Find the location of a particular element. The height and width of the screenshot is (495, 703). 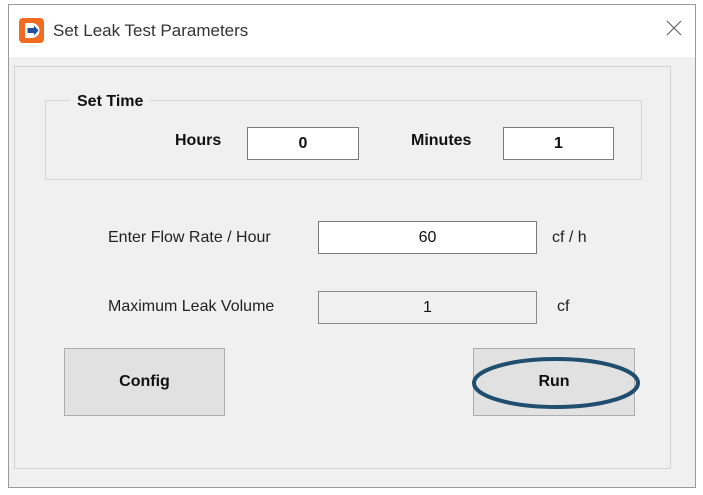

flow-rate-label: Enter Flow Rate / Hour is located at coordinates (189, 237).